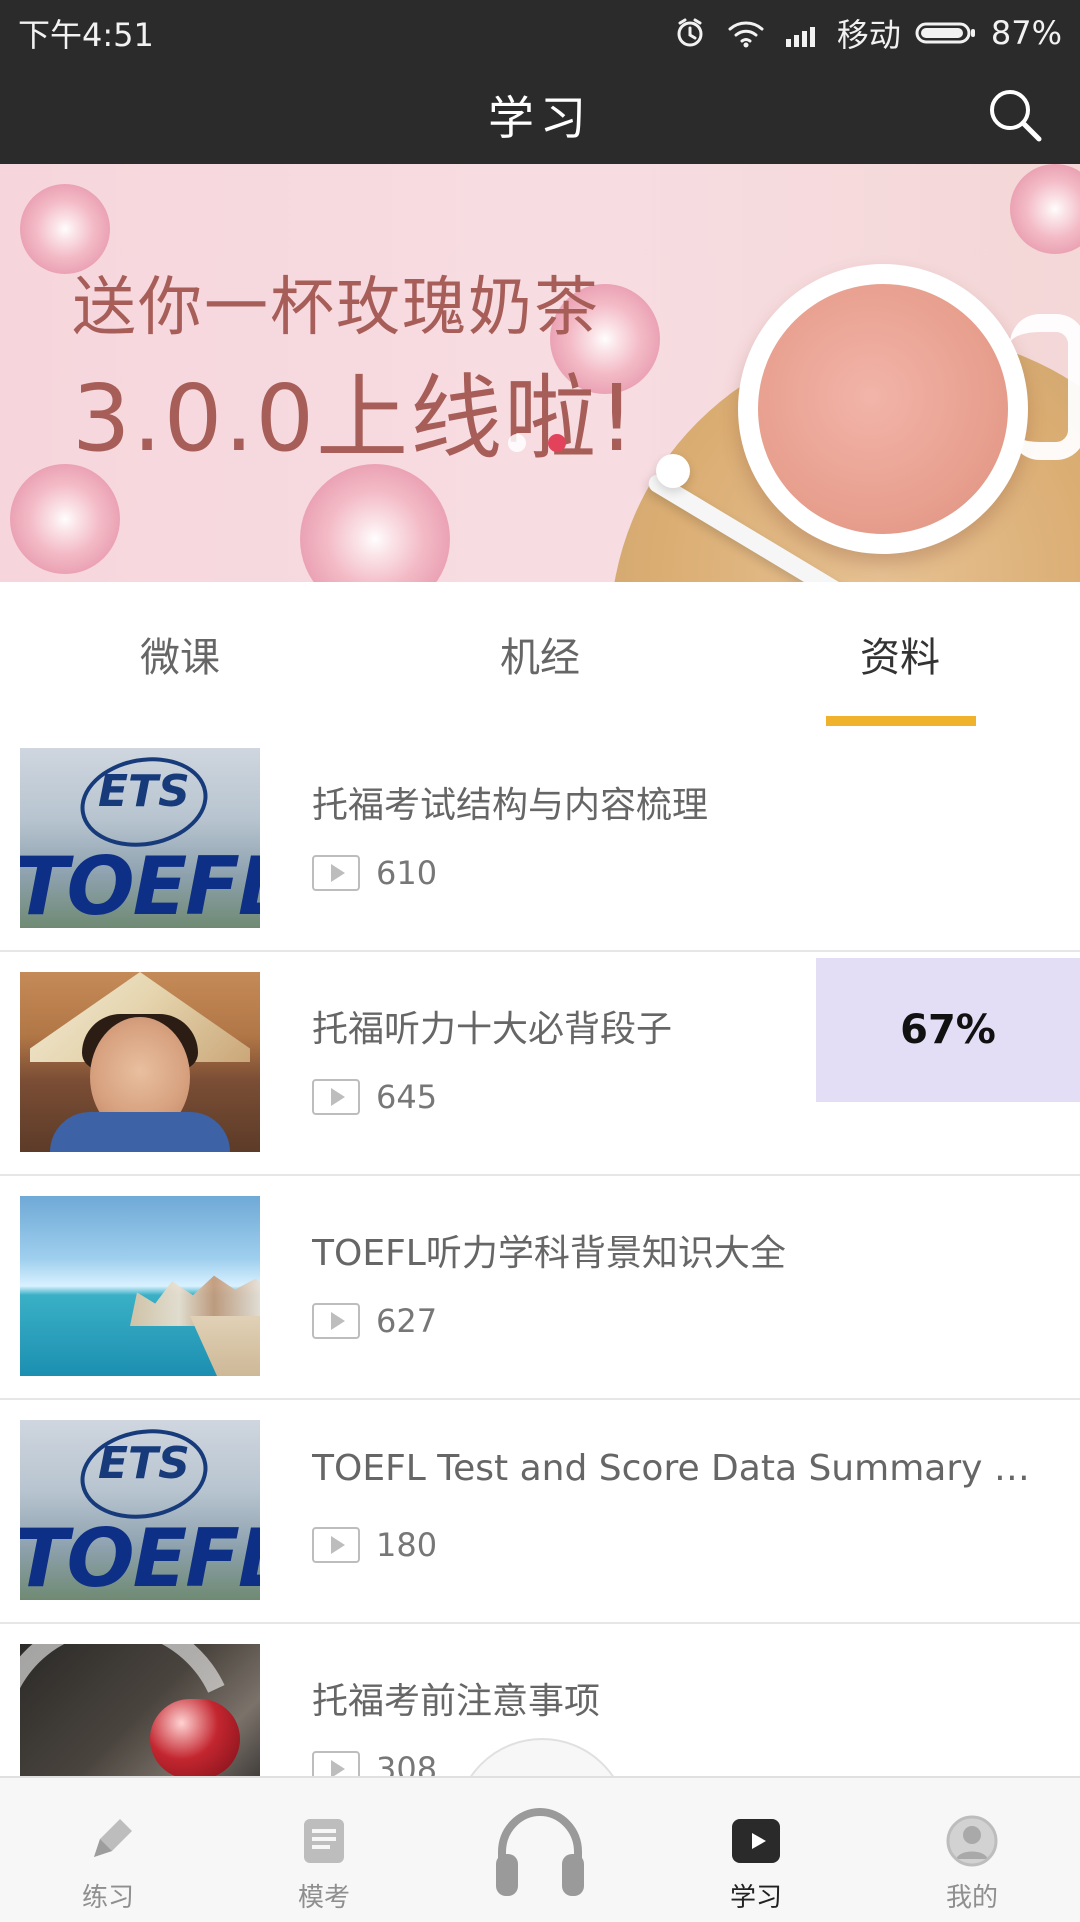 This screenshot has width=1080, height=1922. What do you see at coordinates (140, 1062) in the screenshot?
I see `thumbnail-student-with-book` at bounding box center [140, 1062].